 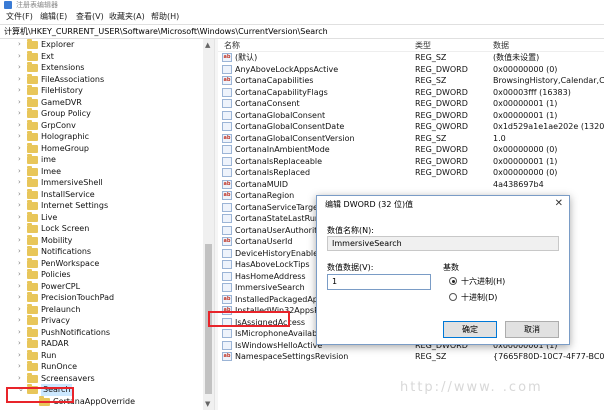 I want to click on tree-item: › Live, so click(x=107, y=217).